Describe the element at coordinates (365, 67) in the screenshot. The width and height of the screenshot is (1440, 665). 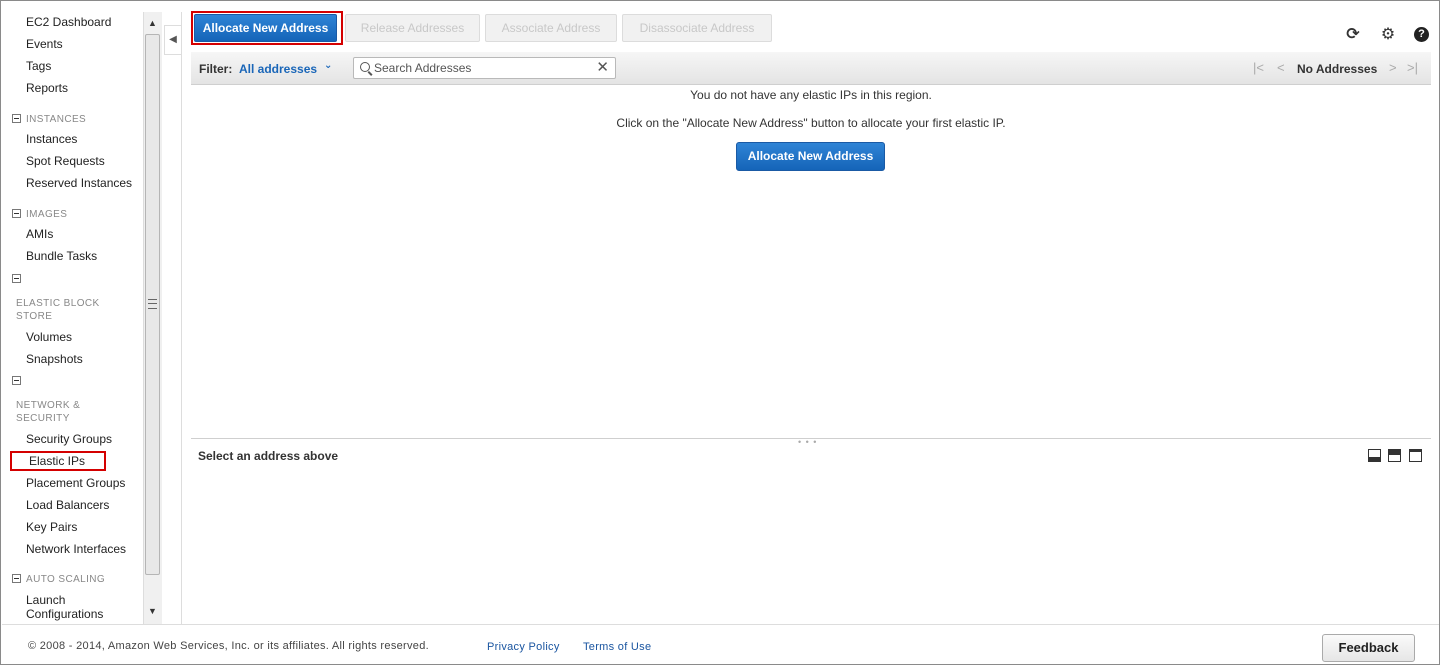
I see `search-icon` at that location.